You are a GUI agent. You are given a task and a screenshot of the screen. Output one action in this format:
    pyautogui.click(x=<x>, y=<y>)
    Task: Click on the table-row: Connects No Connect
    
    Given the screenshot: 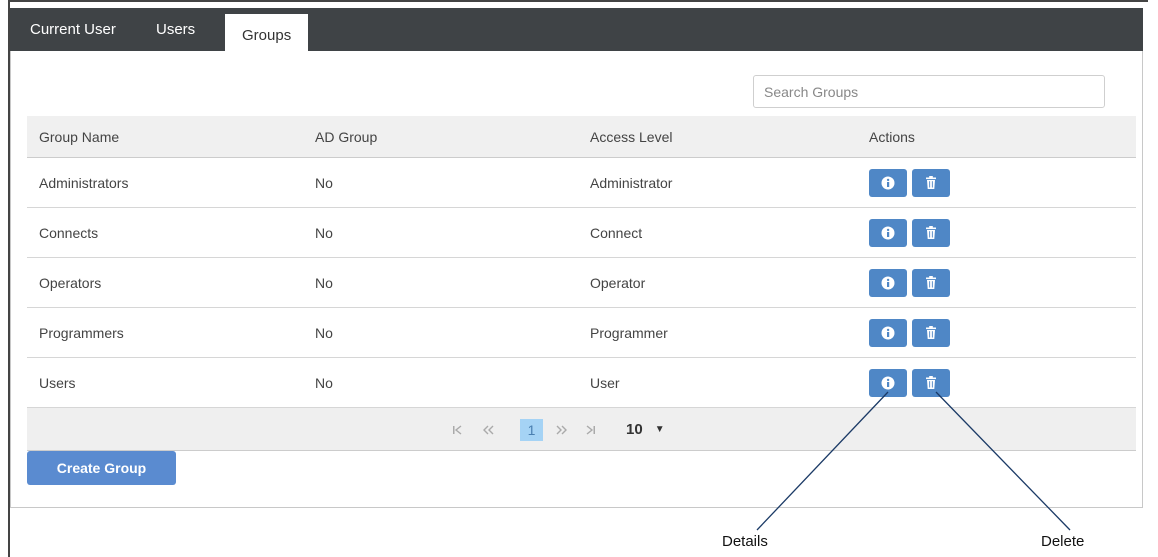 What is the action you would take?
    pyautogui.click(x=581, y=233)
    